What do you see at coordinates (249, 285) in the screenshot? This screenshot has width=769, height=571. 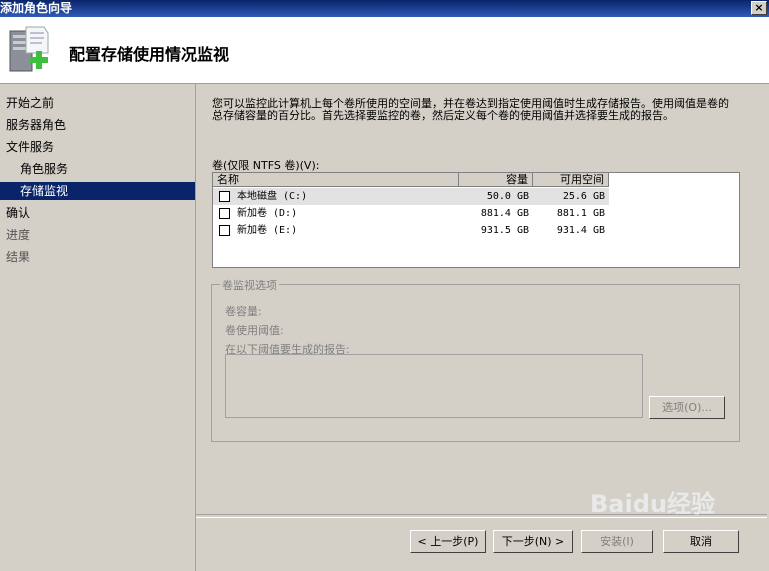 I see `group-legend: 卷监视选项` at bounding box center [249, 285].